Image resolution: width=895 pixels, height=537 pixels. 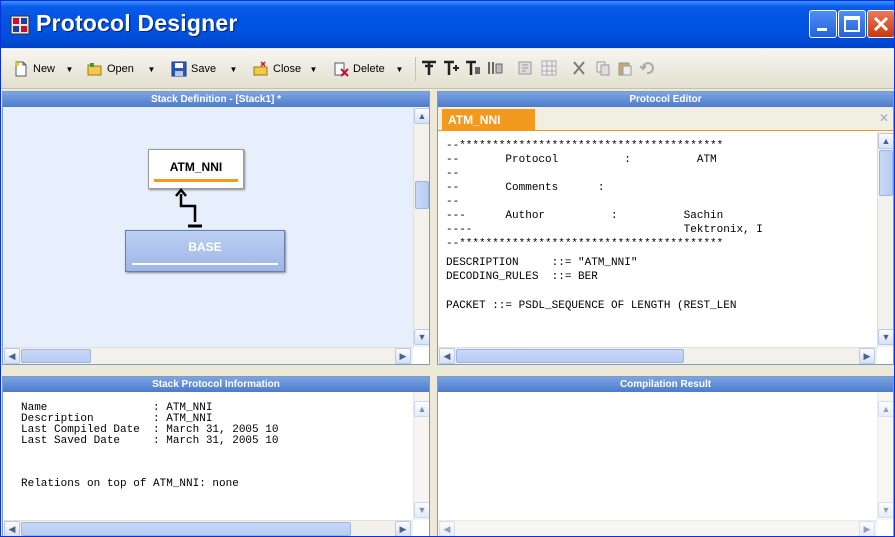 What do you see at coordinates (665, 119) in the screenshot?
I see `editor-tab-strip: ATM_NNI ✕` at bounding box center [665, 119].